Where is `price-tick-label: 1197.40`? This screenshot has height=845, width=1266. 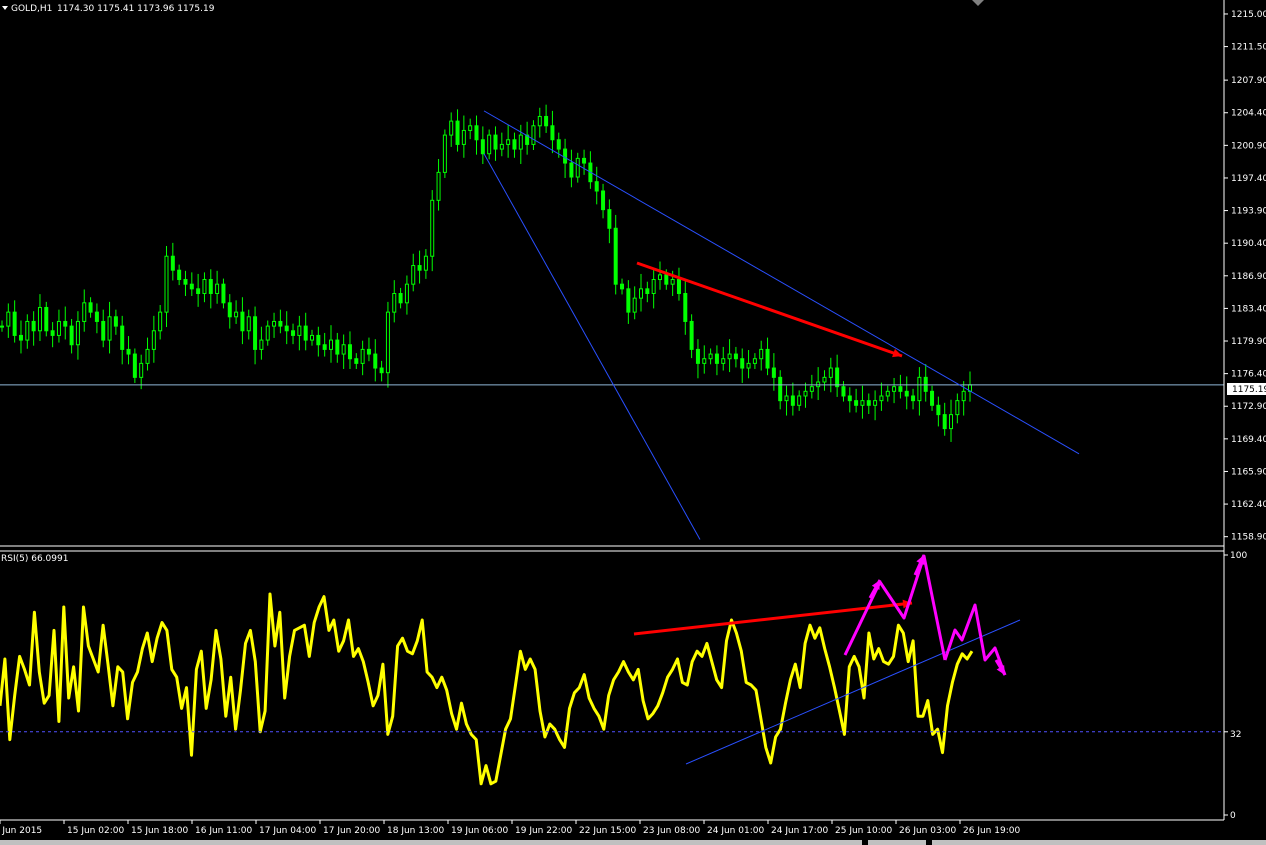 price-tick-label: 1197.40 is located at coordinates (1248, 179).